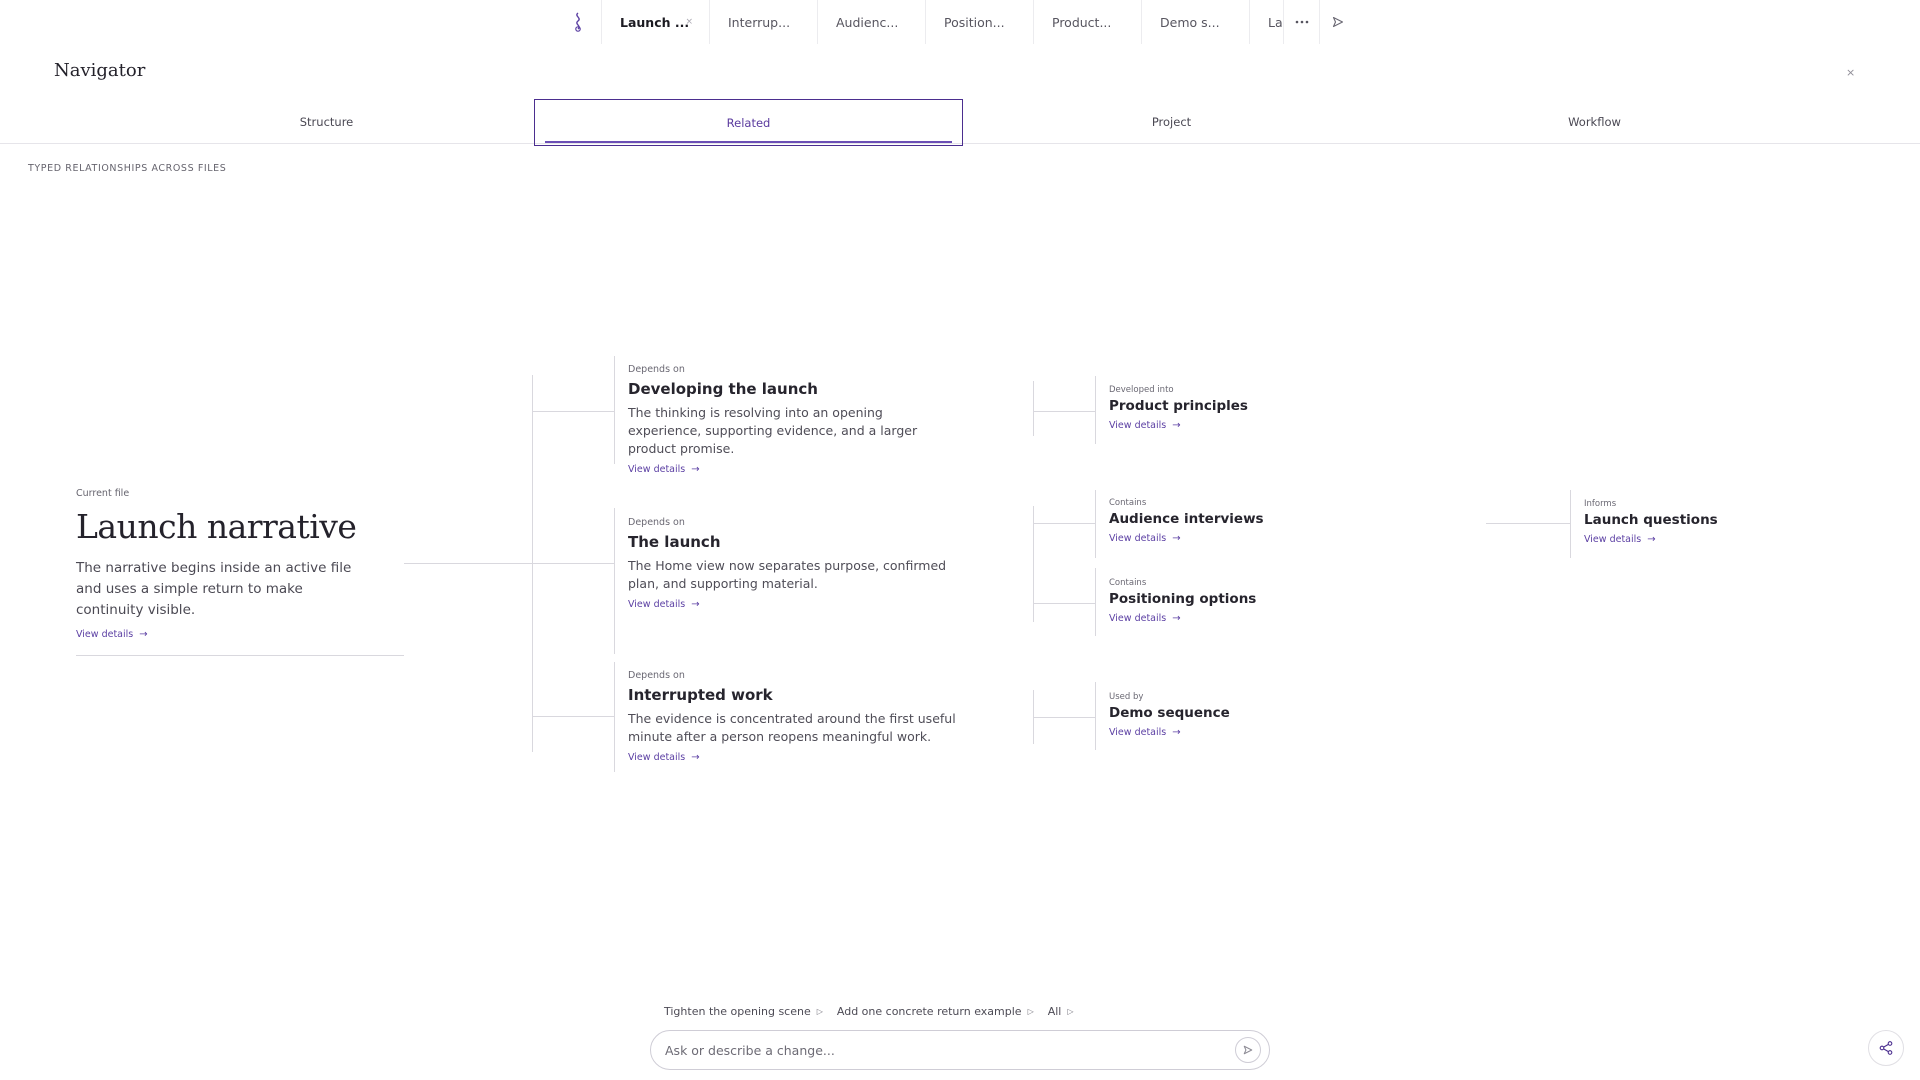 Image resolution: width=1920 pixels, height=1080 pixels. I want to click on suggestion-chip: Tighten the opening scene ▷, so click(743, 1011).